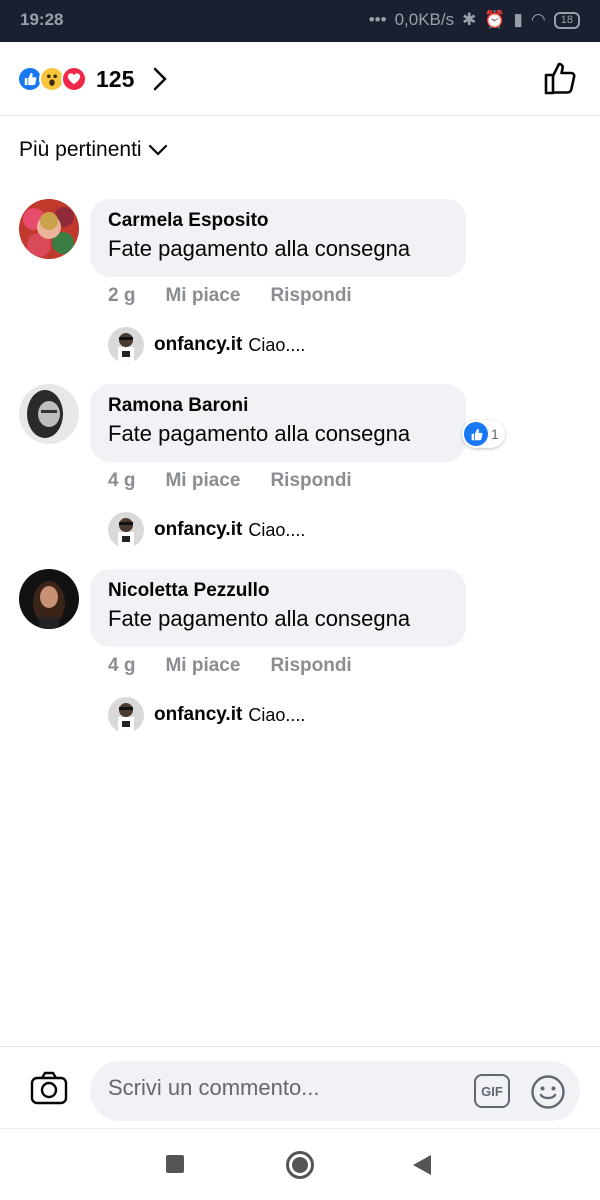 The width and height of the screenshot is (600, 1200). I want to click on system-nav-bar, so click(300, 1164).